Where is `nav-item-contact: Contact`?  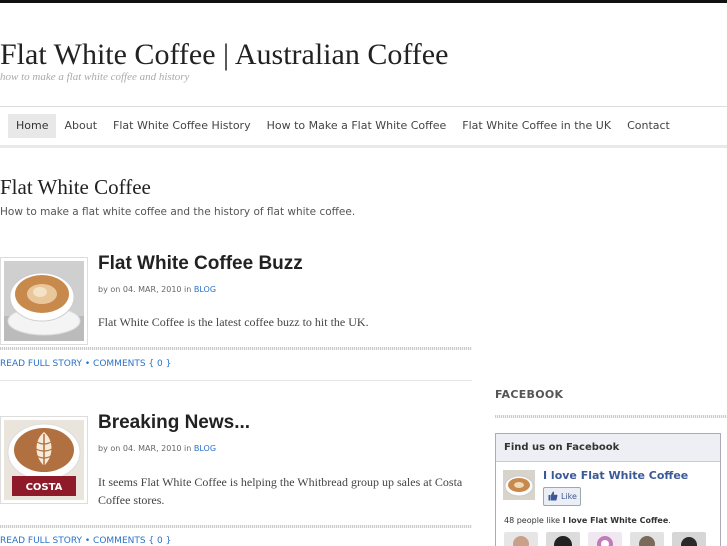
nav-item-contact: Contact is located at coordinates (648, 126).